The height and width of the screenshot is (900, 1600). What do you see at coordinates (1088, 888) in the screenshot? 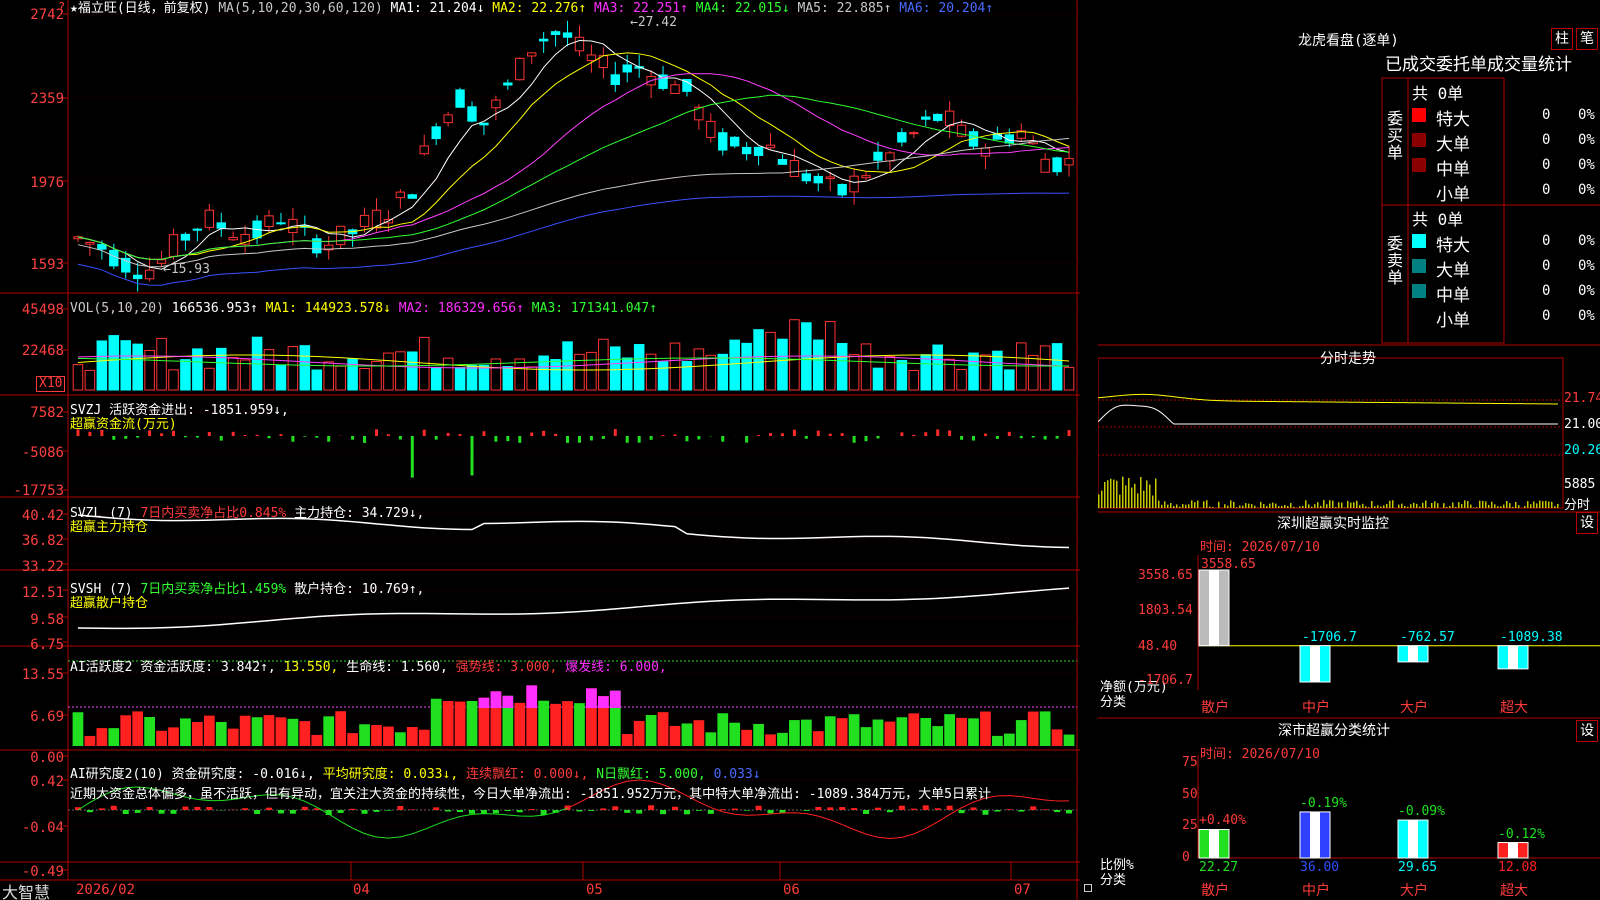
I see `lock-icon` at bounding box center [1088, 888].